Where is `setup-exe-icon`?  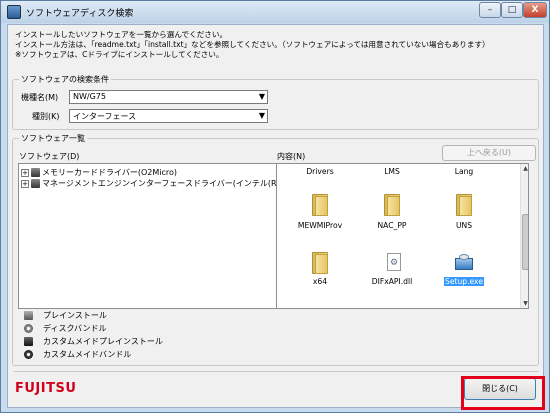
setup-exe-icon is located at coordinates (464, 263).